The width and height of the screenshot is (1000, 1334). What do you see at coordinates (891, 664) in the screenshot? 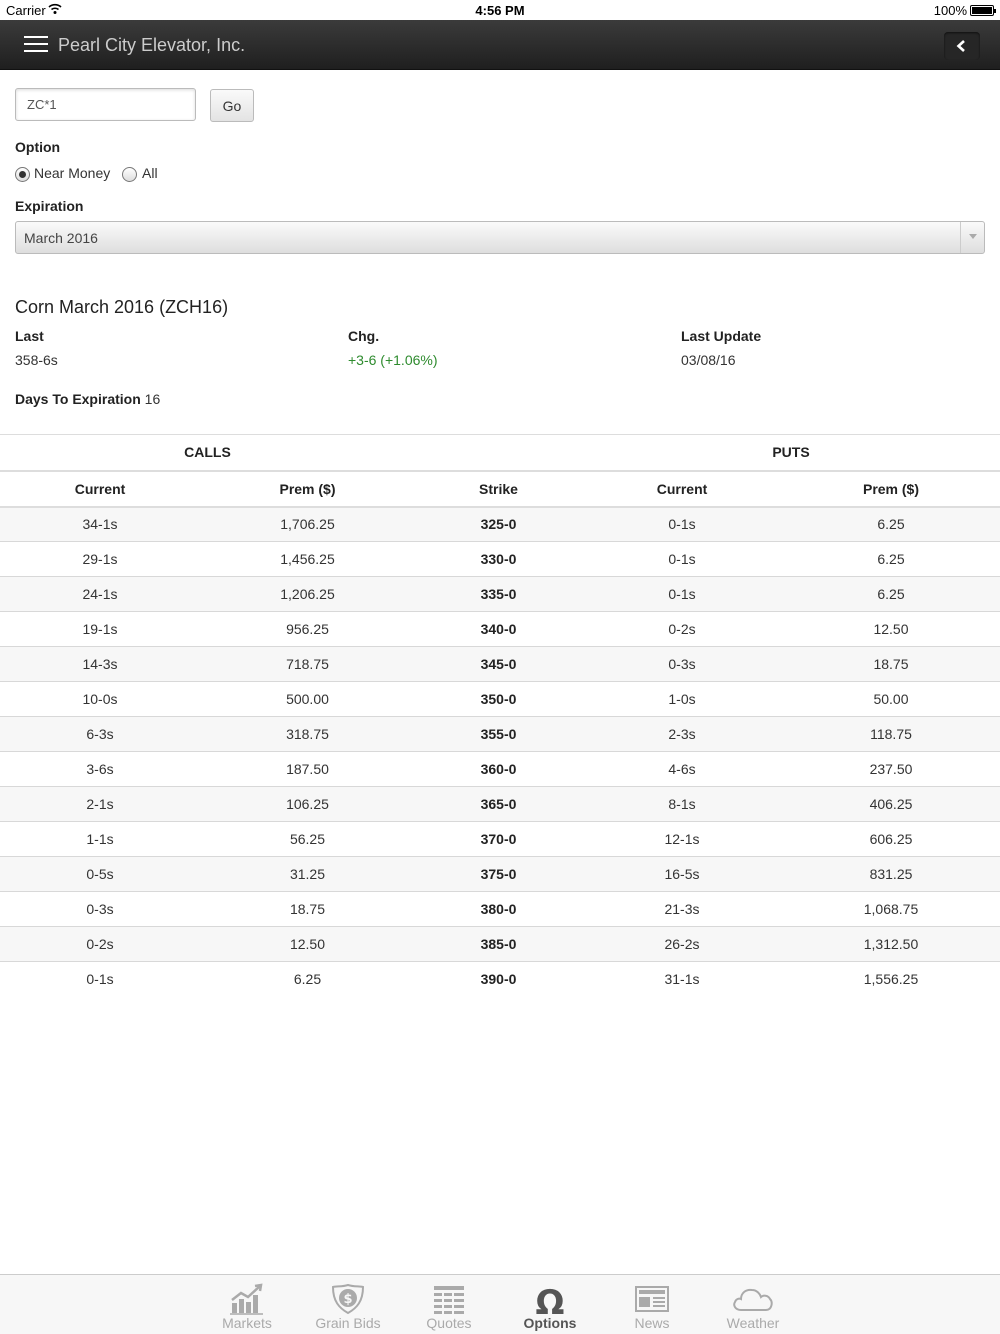
I see `cell-put-prem: 18.75` at bounding box center [891, 664].